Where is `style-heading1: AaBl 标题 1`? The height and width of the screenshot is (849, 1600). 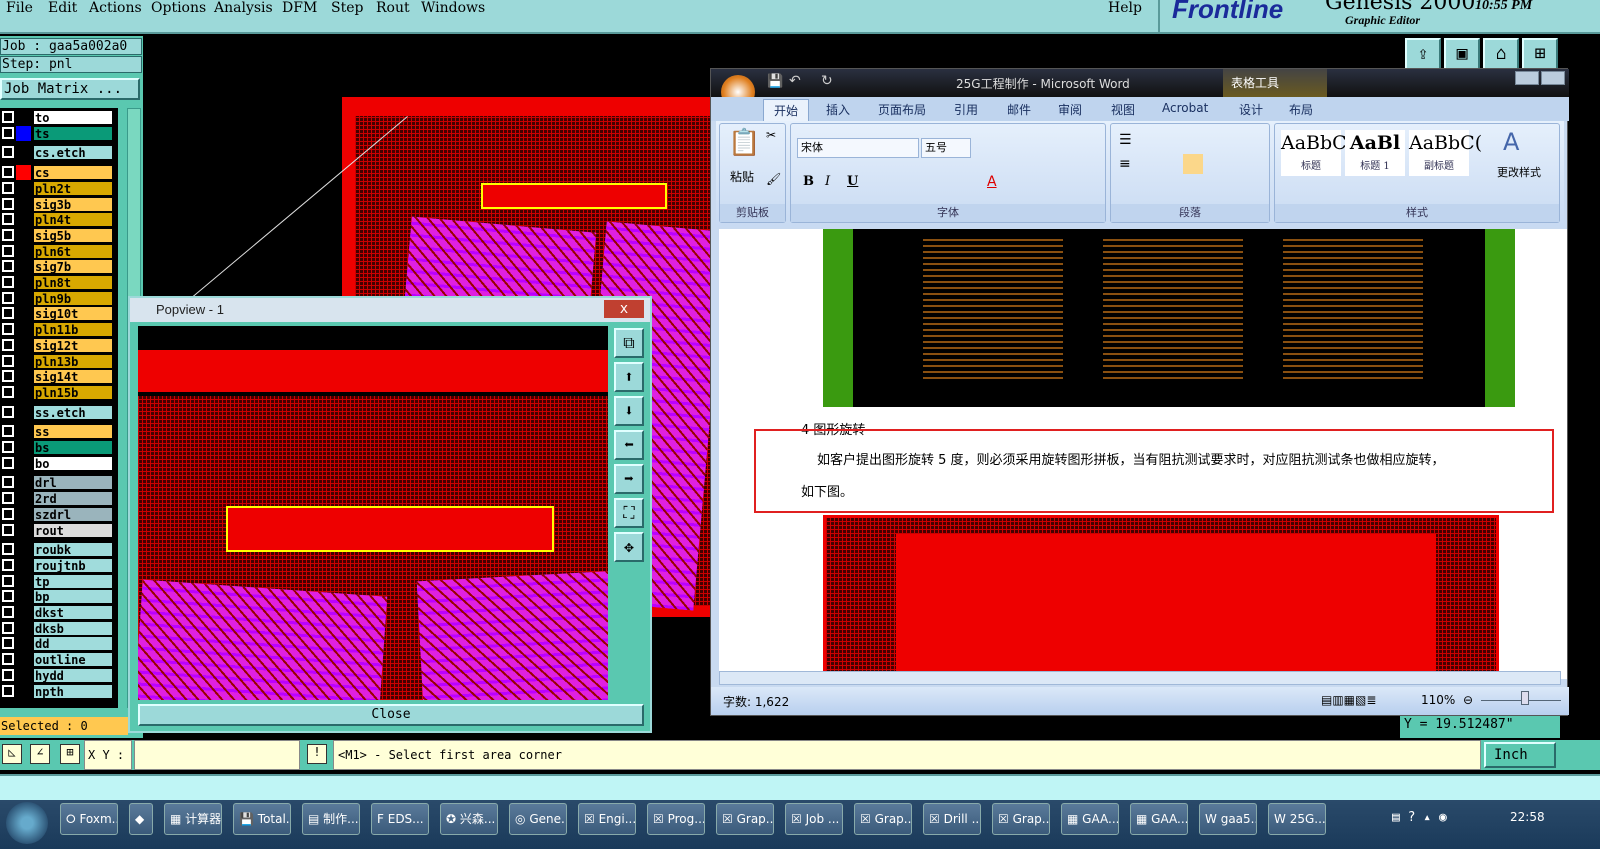 style-heading1: AaBl 标题 1 is located at coordinates (1375, 153).